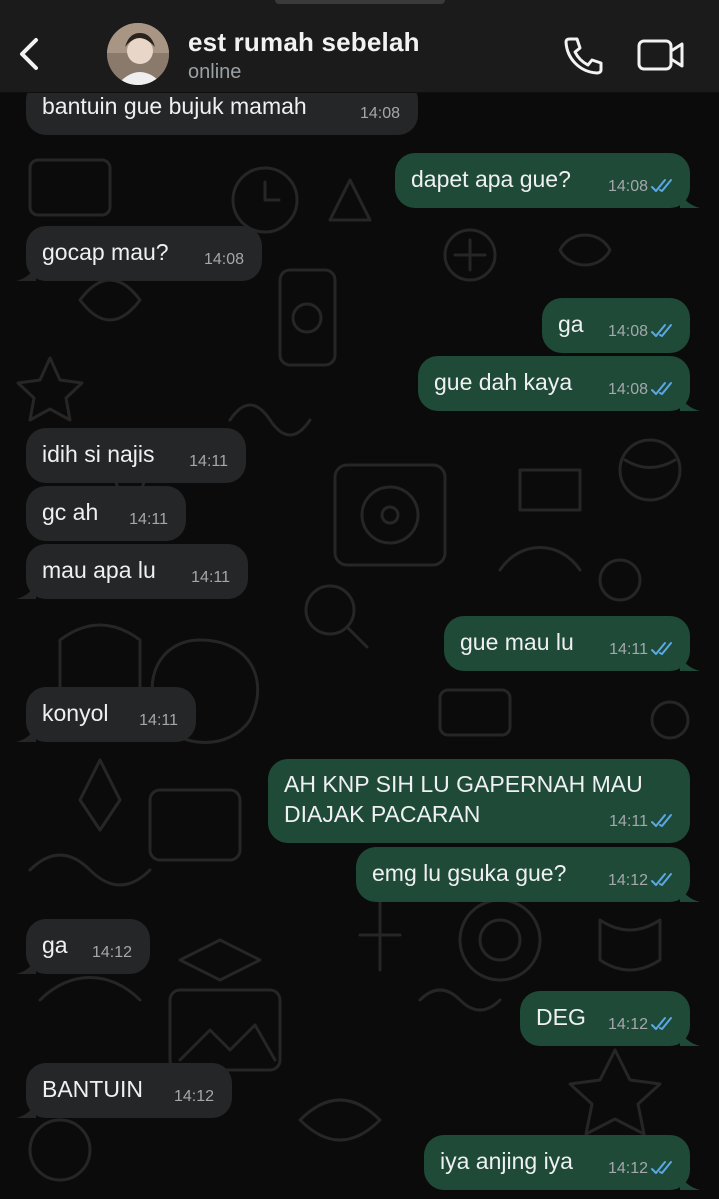 This screenshot has width=719, height=1199. What do you see at coordinates (360, 2) in the screenshot?
I see `device-notch` at bounding box center [360, 2].